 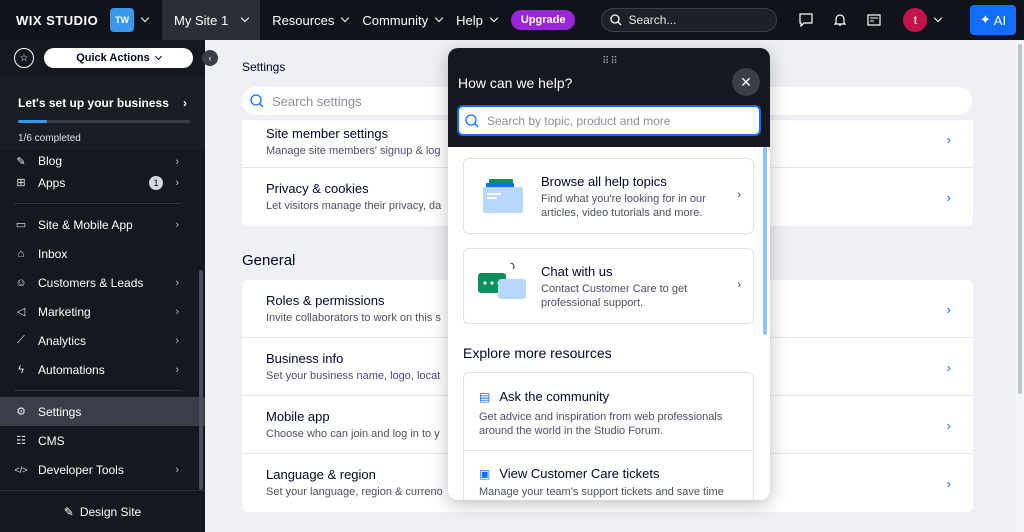 I want to click on site-name: My Site 1, so click(x=201, y=20).